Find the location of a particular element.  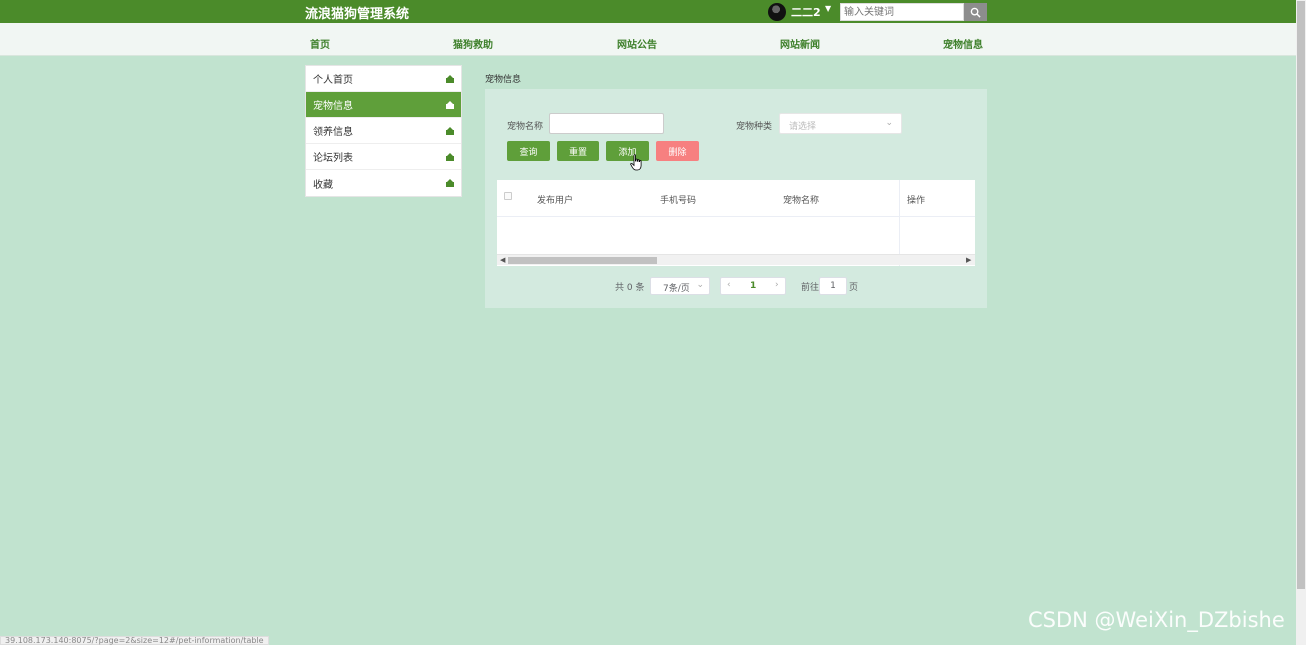

search-button is located at coordinates (975, 12).